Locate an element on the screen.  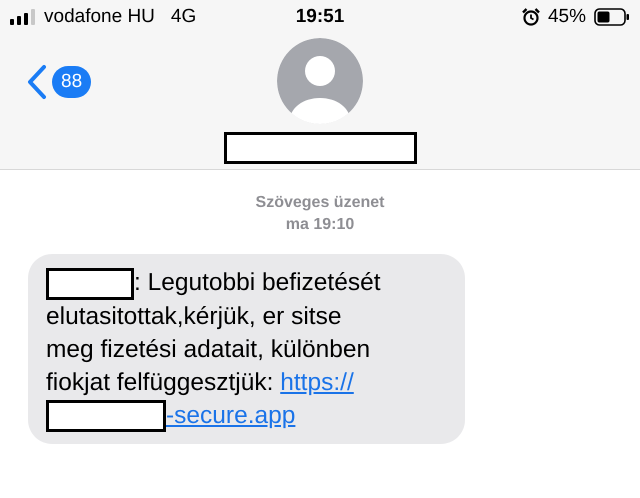
message-link: https:// is located at coordinates (317, 382).